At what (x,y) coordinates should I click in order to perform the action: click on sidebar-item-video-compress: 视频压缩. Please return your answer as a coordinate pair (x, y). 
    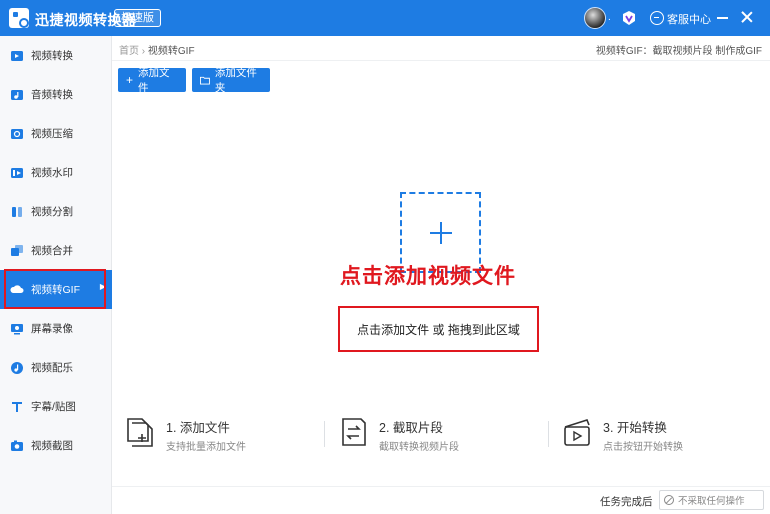
    Looking at the image, I should click on (56, 133).